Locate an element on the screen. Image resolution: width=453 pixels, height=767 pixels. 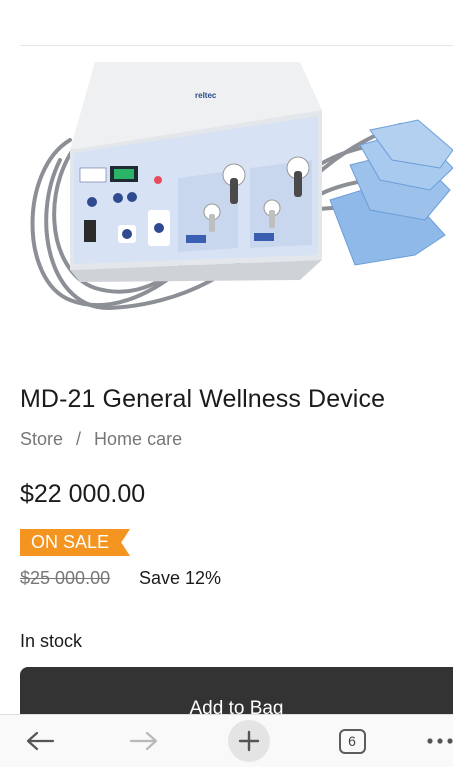
plus-icon is located at coordinates (249, 741).